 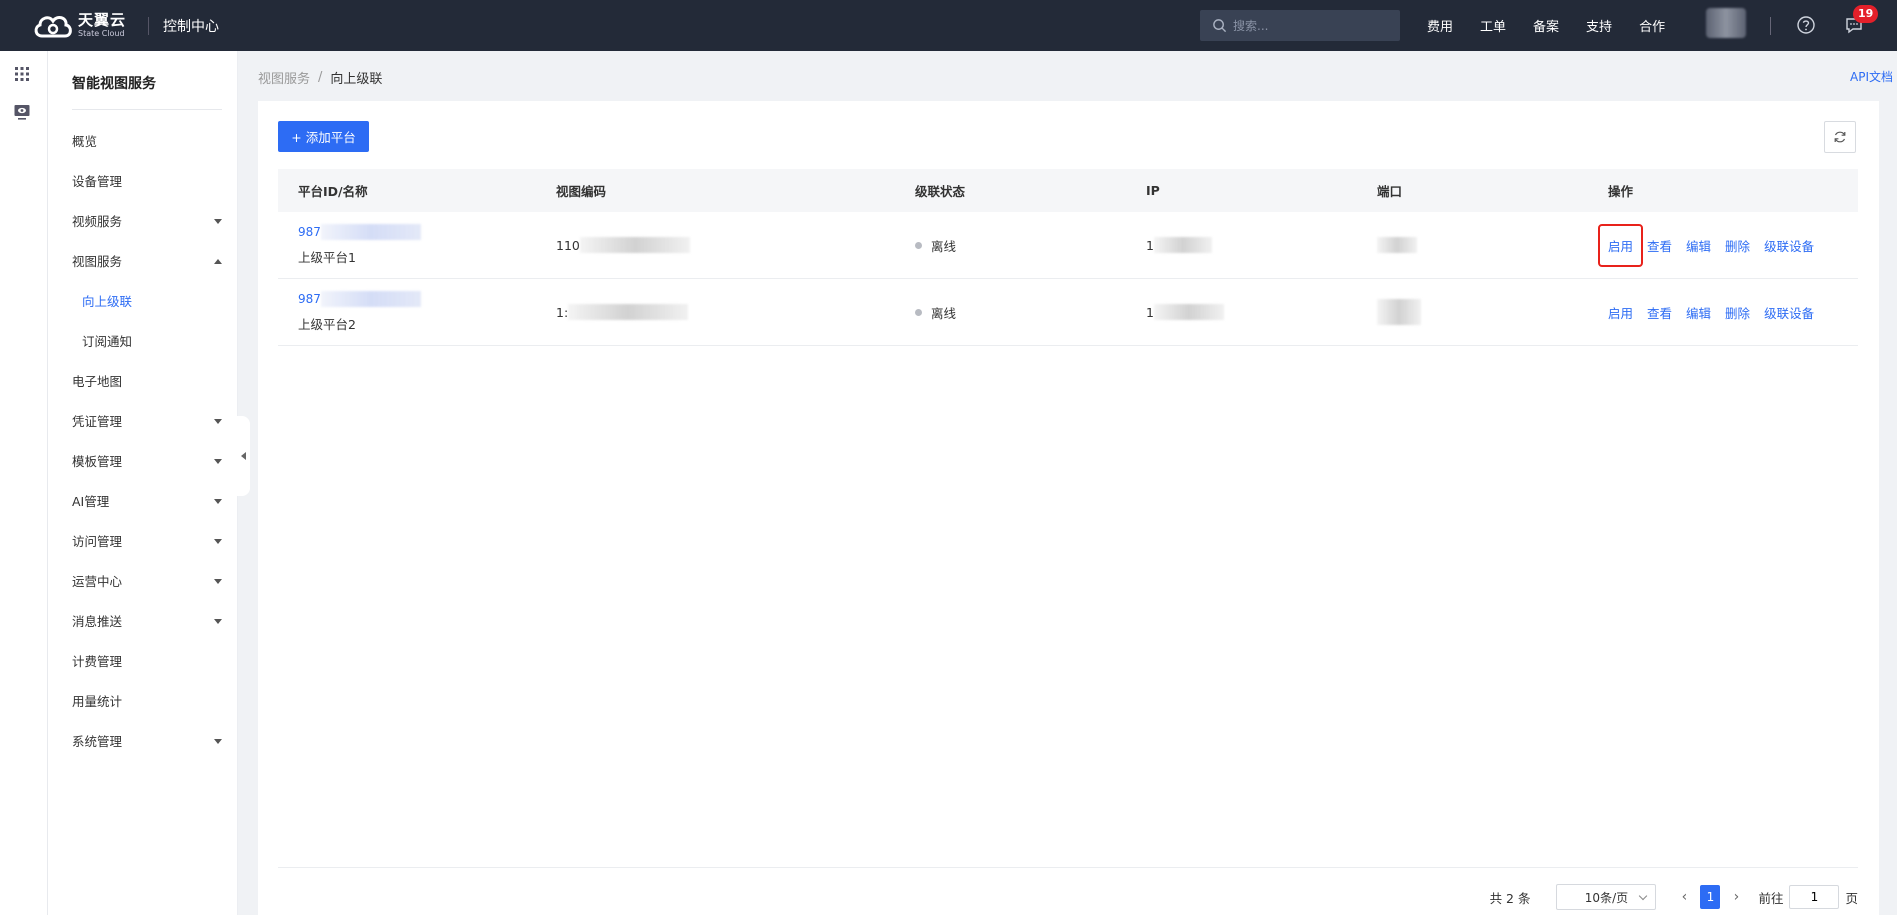 What do you see at coordinates (1736, 897) in the screenshot?
I see `next-page-button: ›` at bounding box center [1736, 897].